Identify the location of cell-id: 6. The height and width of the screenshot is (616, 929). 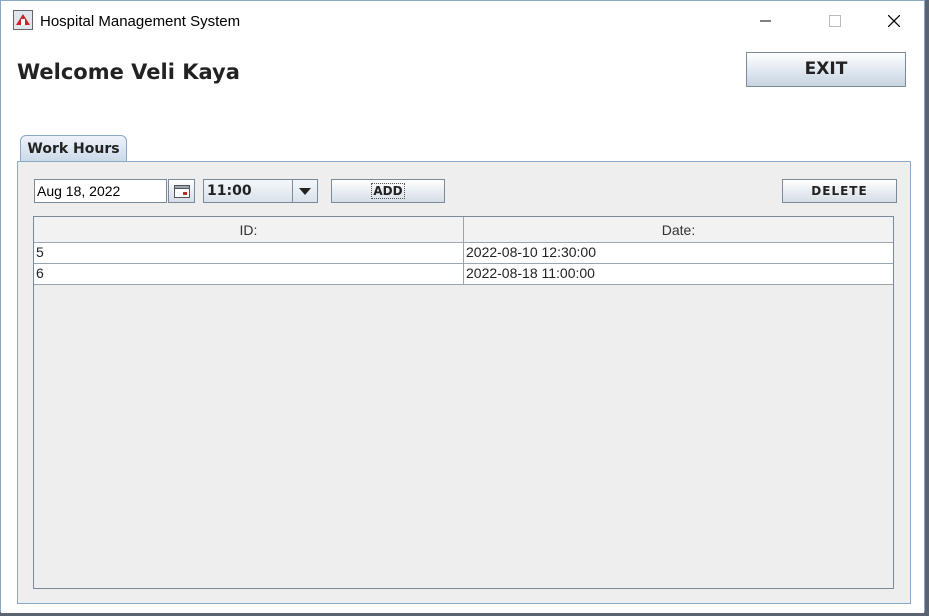
(249, 274).